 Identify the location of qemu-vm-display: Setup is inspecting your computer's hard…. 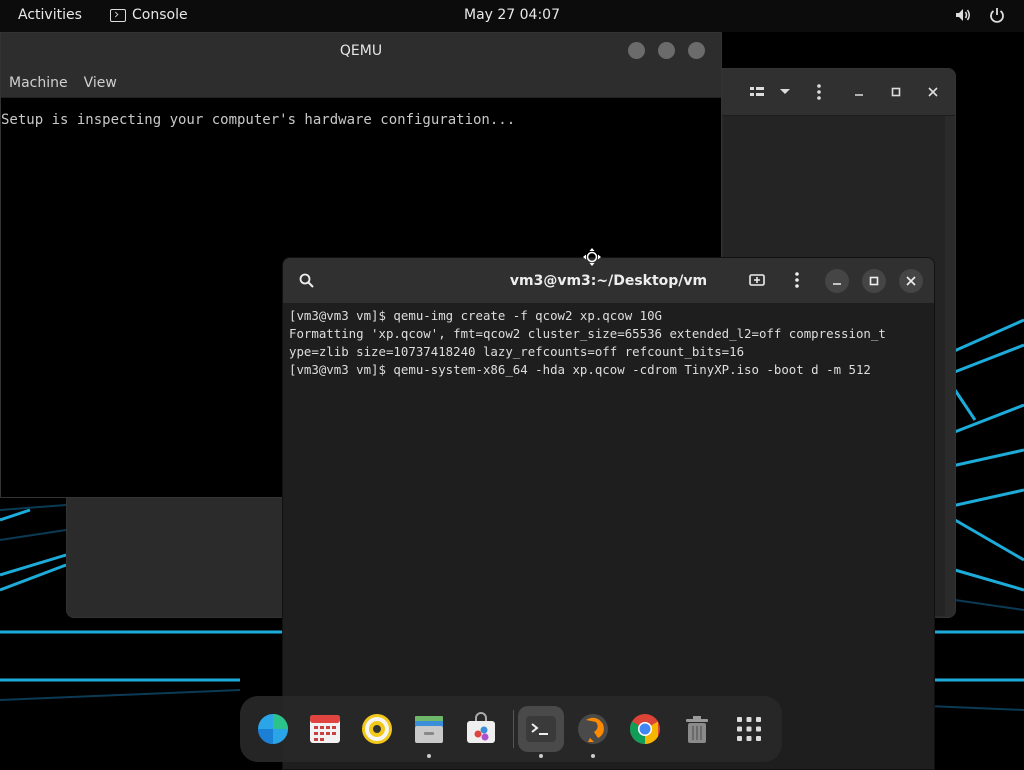
(361, 113).